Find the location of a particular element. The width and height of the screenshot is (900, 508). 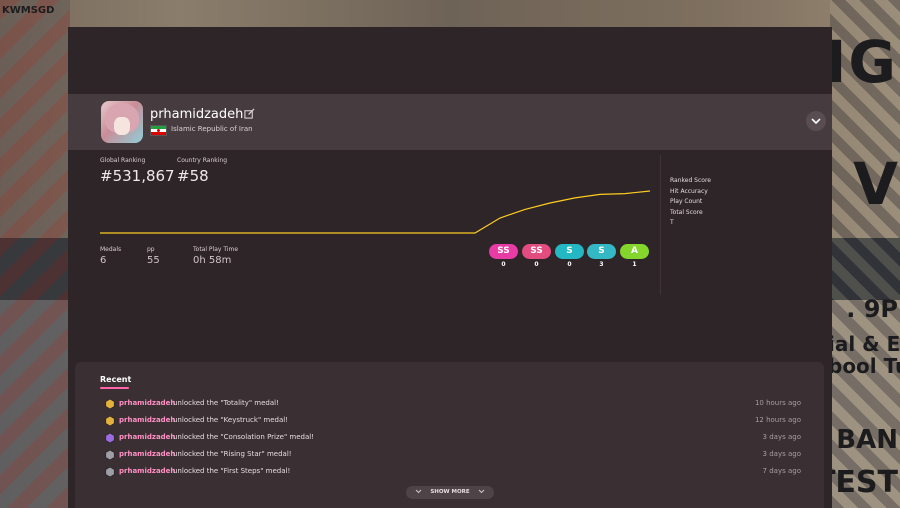

country-ranking-label: Country Ranking is located at coordinates (202, 160).